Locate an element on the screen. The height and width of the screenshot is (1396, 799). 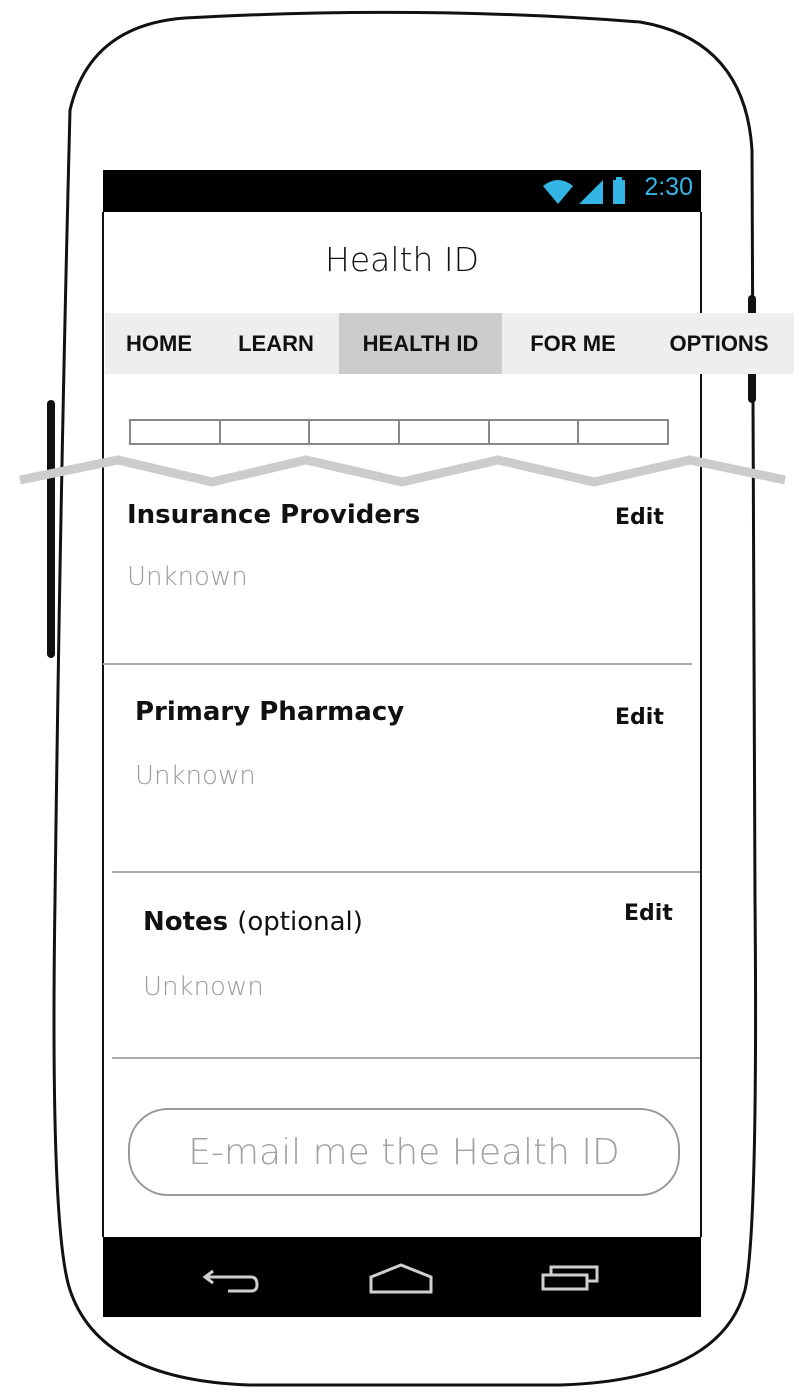
section-title-notes: Notes (optional) is located at coordinates (253, 922).